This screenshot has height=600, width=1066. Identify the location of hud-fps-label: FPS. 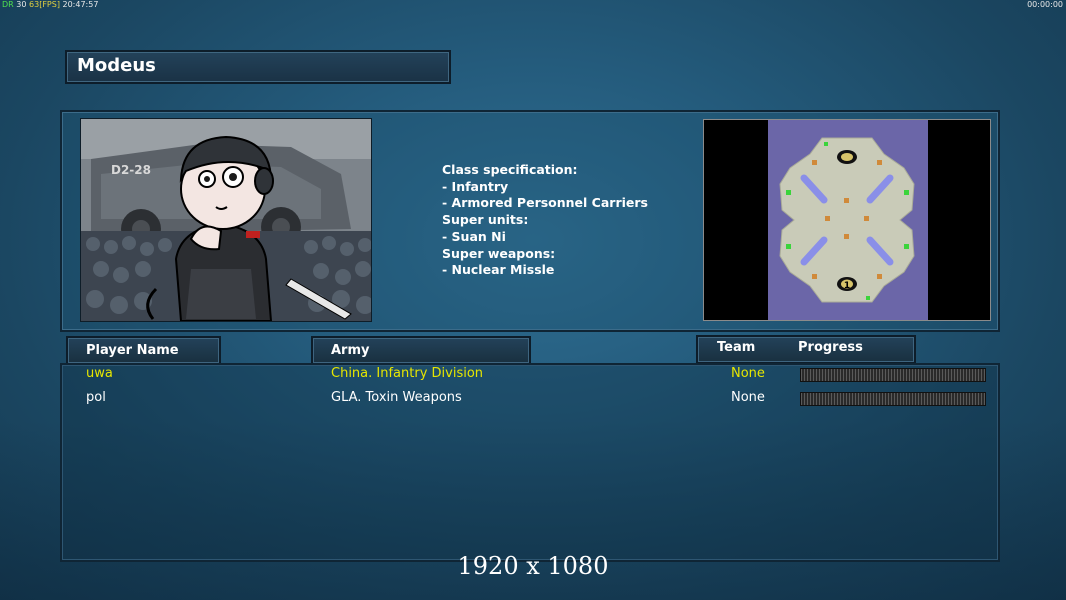
(49, 4).